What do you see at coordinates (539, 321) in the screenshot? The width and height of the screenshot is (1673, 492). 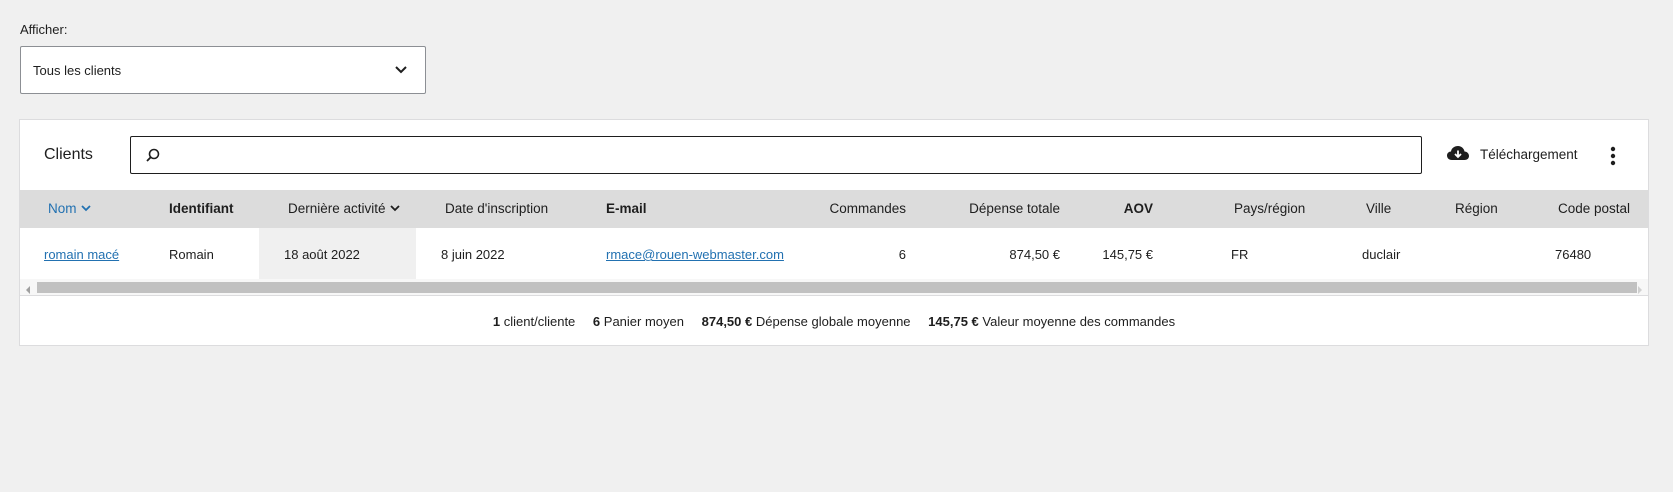 I see `summary-label: client/cliente` at bounding box center [539, 321].